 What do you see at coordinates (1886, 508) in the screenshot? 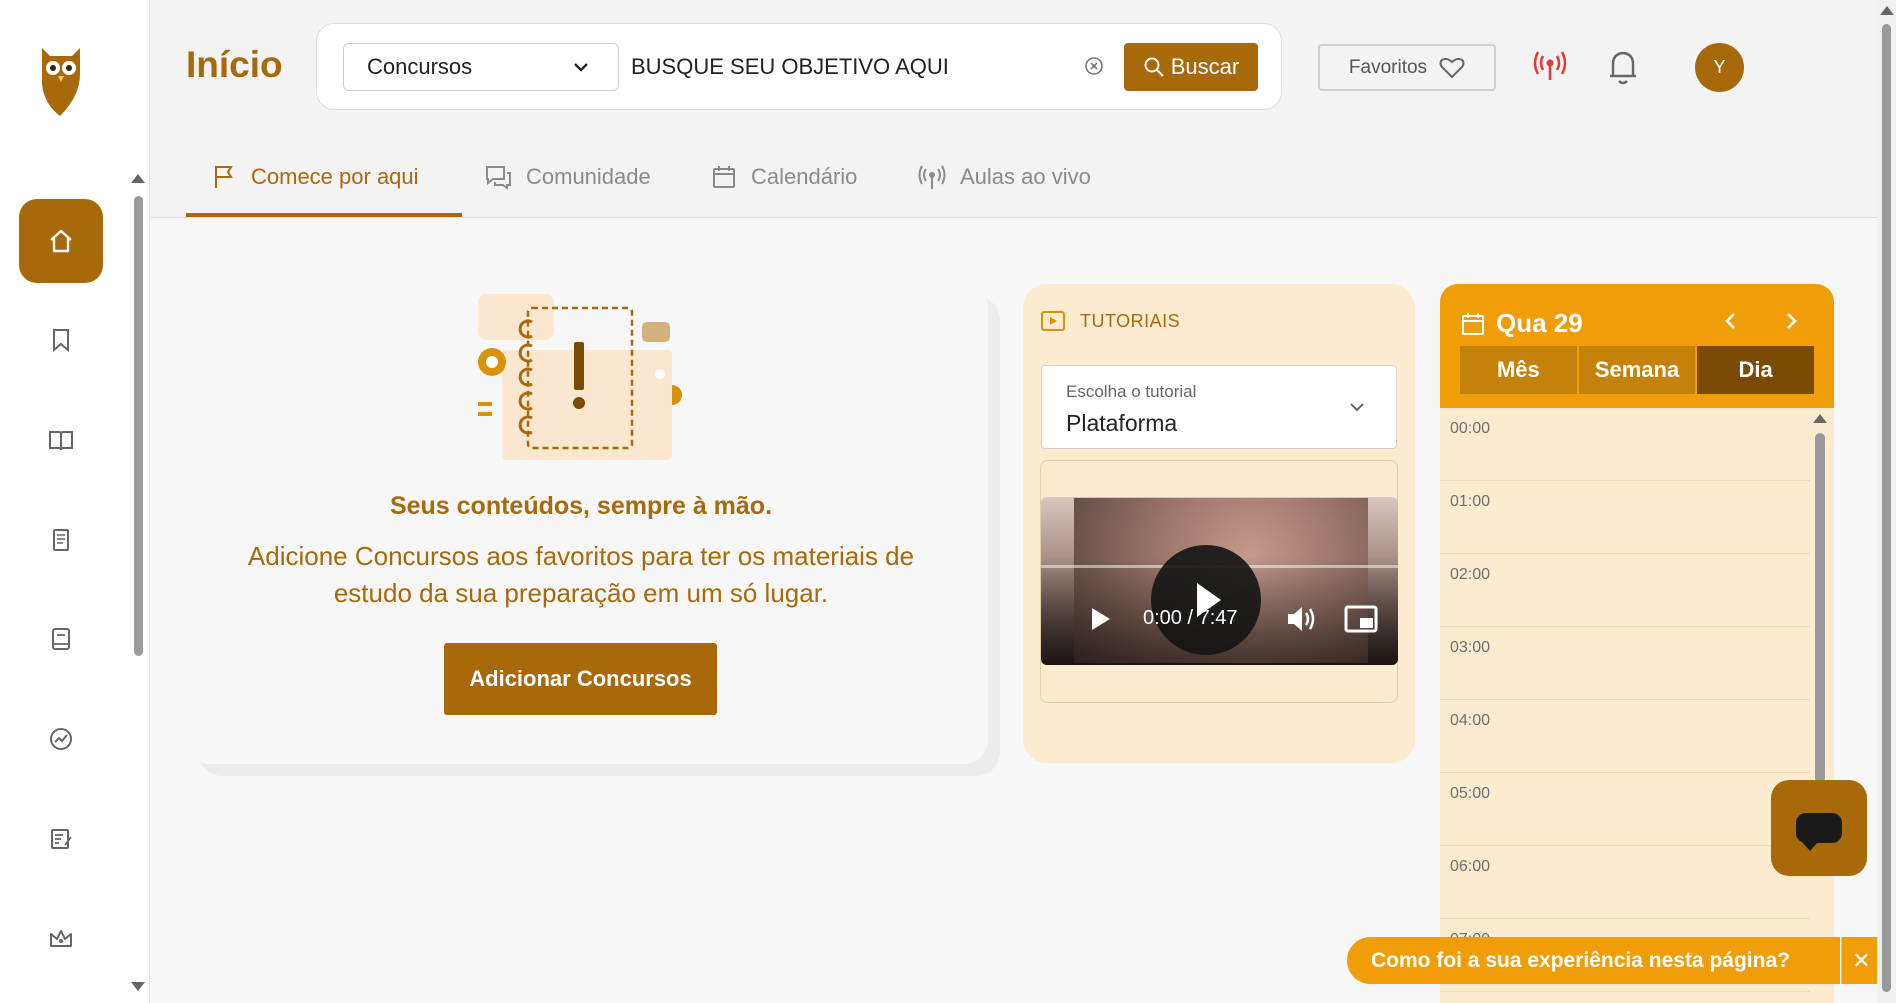
I see `page-scrollbar` at bounding box center [1886, 508].